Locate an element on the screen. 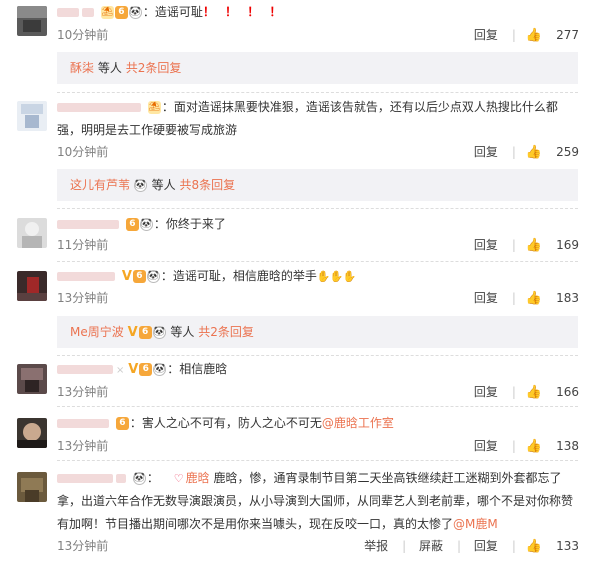 The width and height of the screenshot is (598, 566). like-count: 166 is located at coordinates (567, 392).